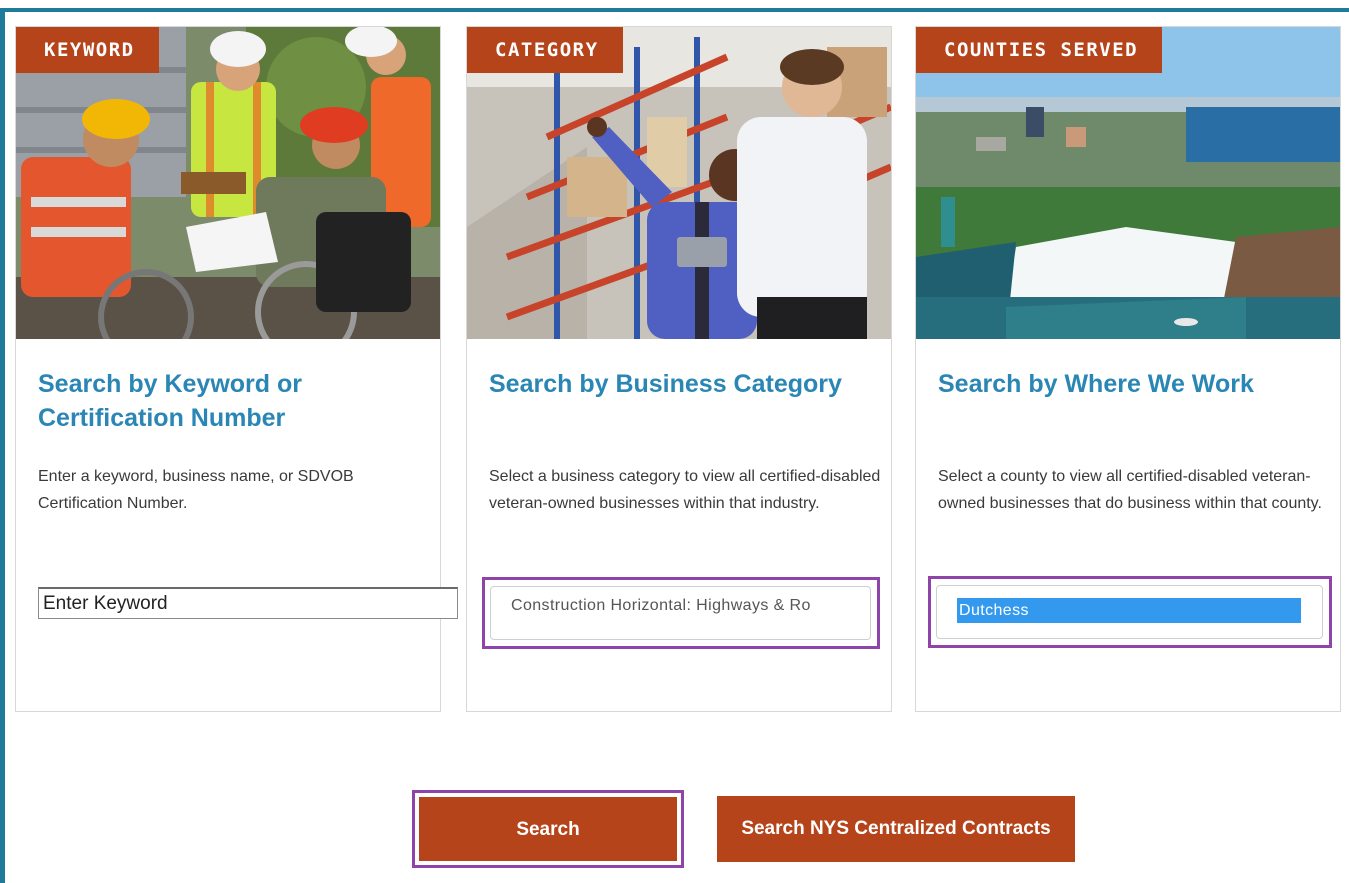  Describe the element at coordinates (228, 183) in the screenshot. I see `construction-workers-image` at that location.